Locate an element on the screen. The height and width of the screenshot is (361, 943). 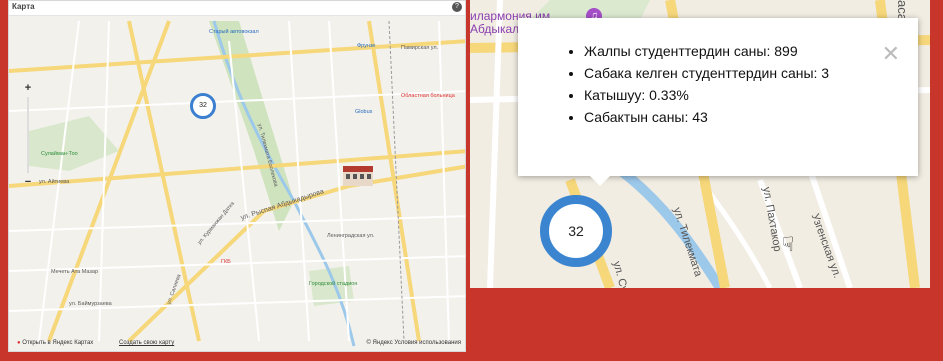
list-item: Сабактын саны: 43 is located at coordinates (751, 117).